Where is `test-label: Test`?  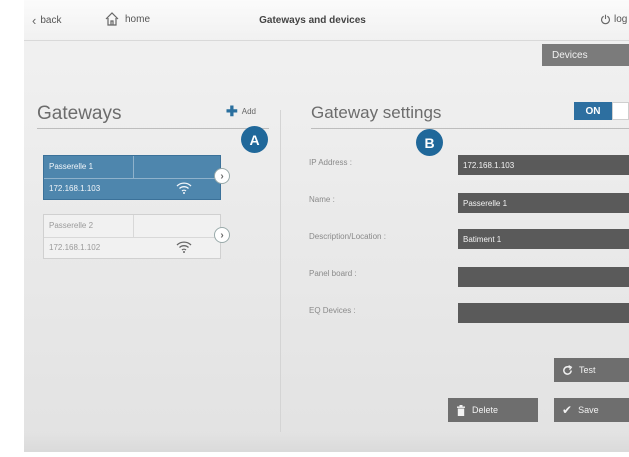
test-label: Test is located at coordinates (587, 370).